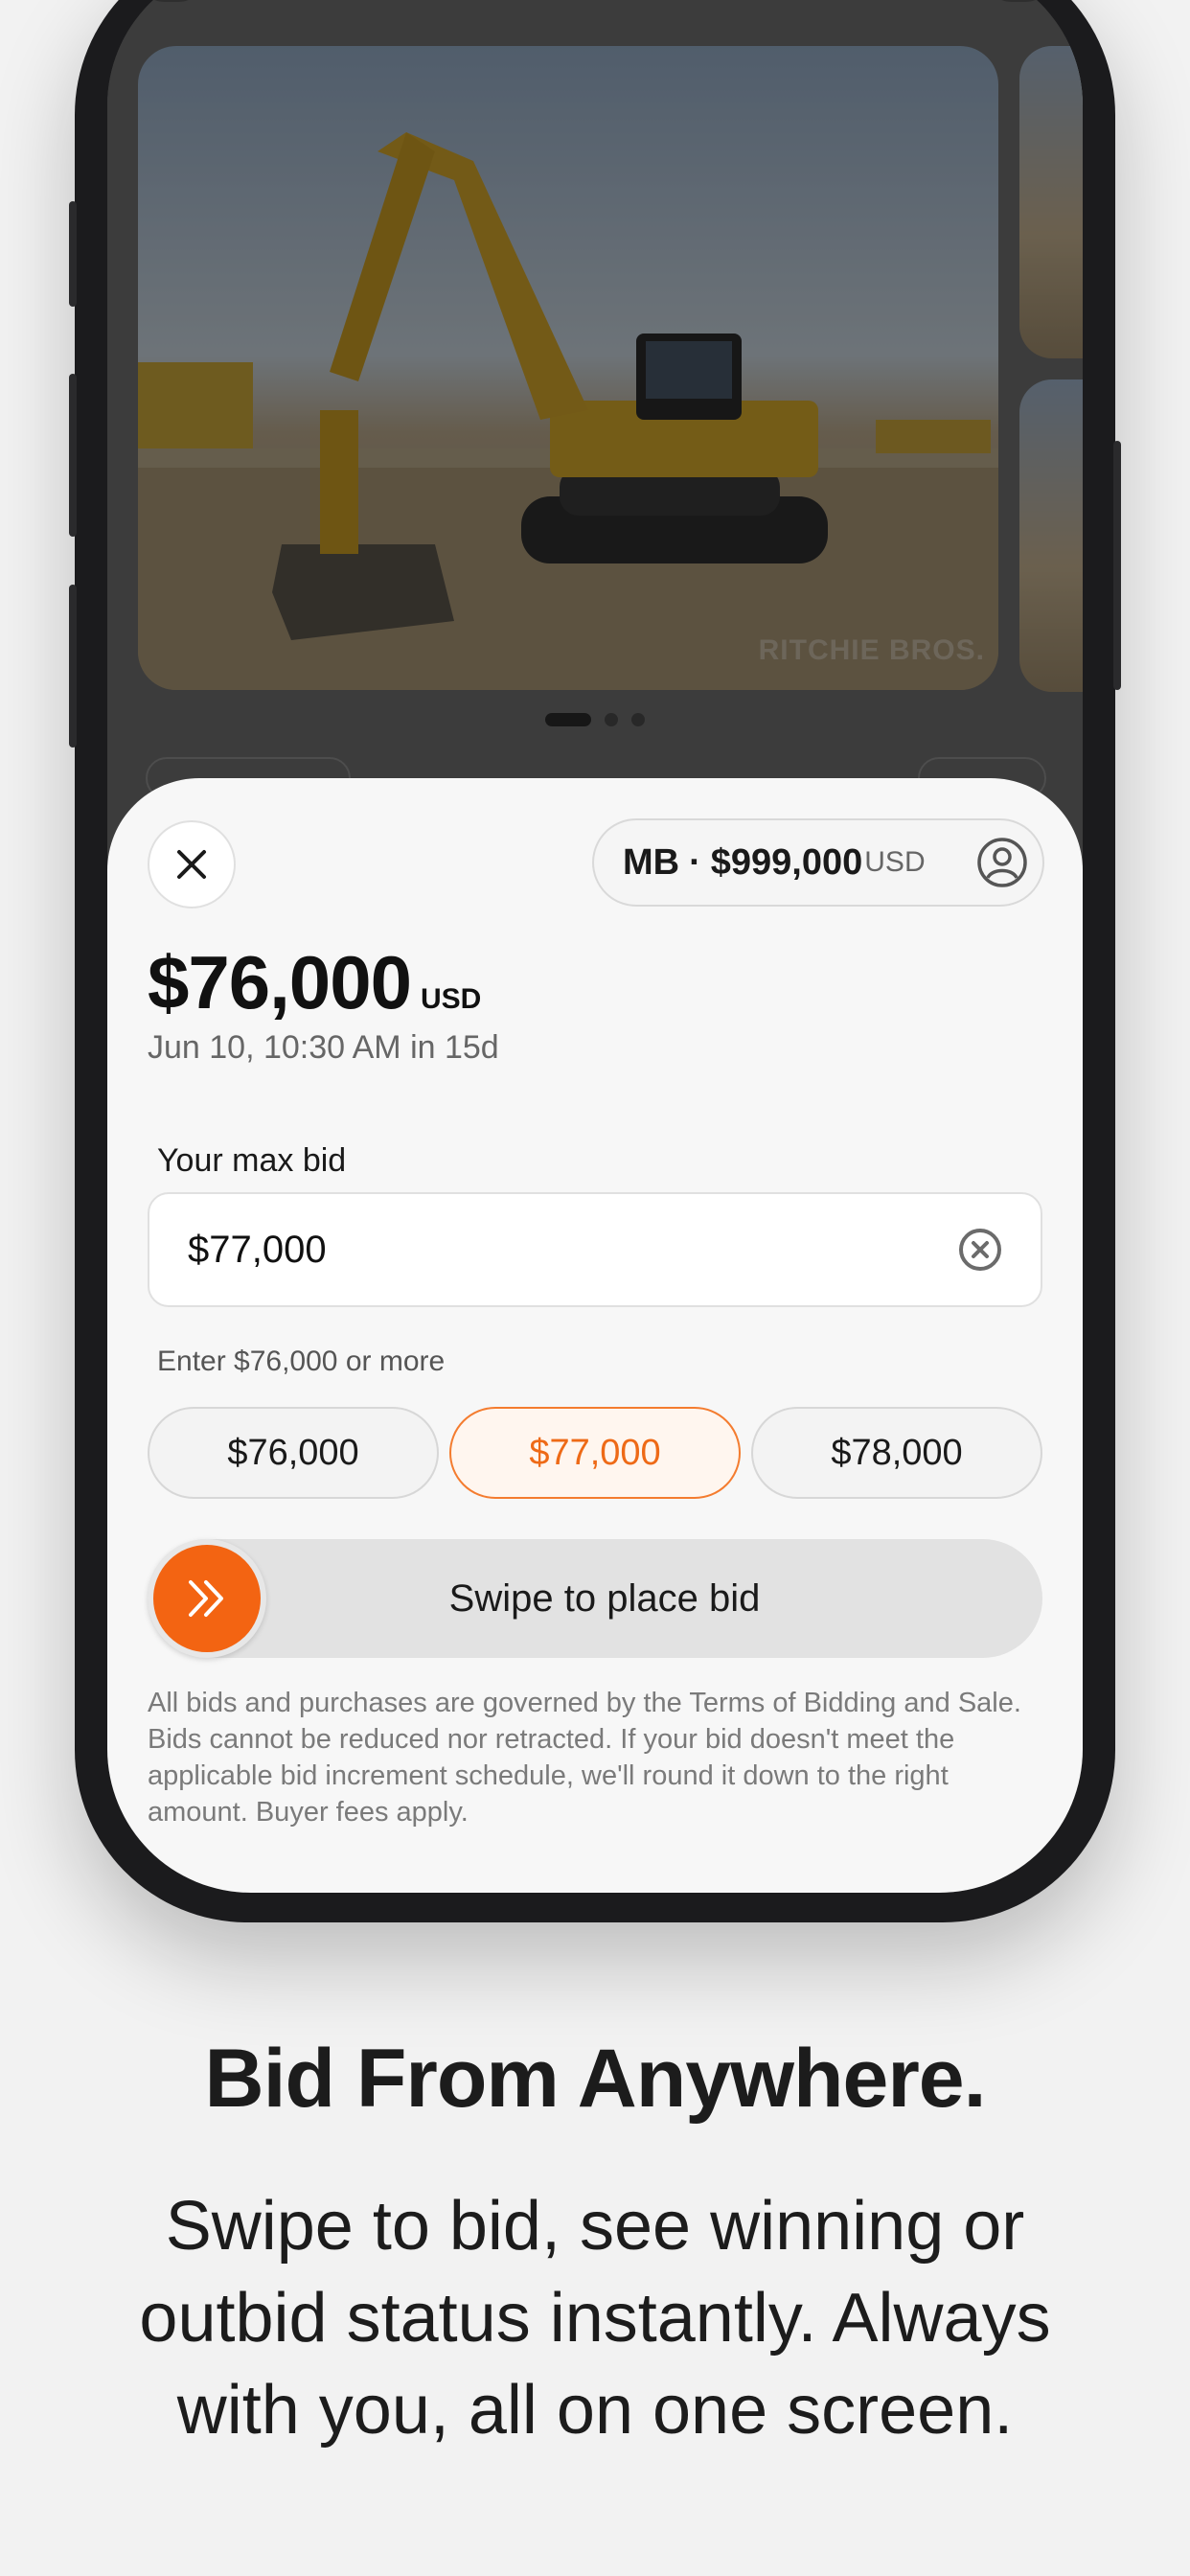 The height and width of the screenshot is (2576, 1190). What do you see at coordinates (787, 862) in the screenshot?
I see `account-amount: $999,000` at bounding box center [787, 862].